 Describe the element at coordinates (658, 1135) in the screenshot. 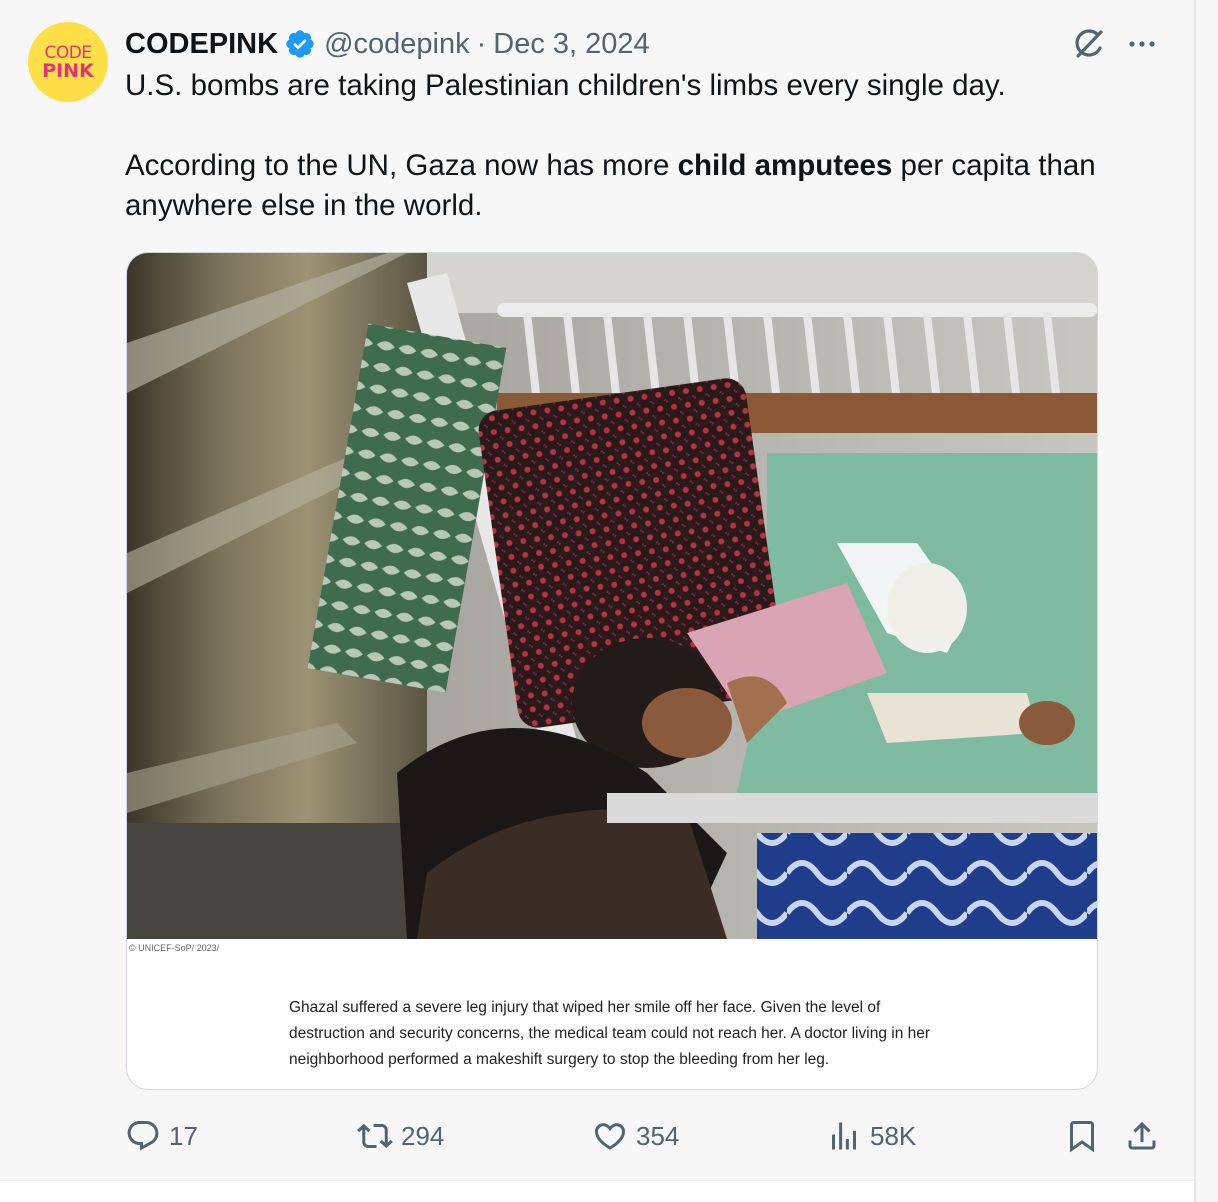

I see `like-count: 354` at that location.